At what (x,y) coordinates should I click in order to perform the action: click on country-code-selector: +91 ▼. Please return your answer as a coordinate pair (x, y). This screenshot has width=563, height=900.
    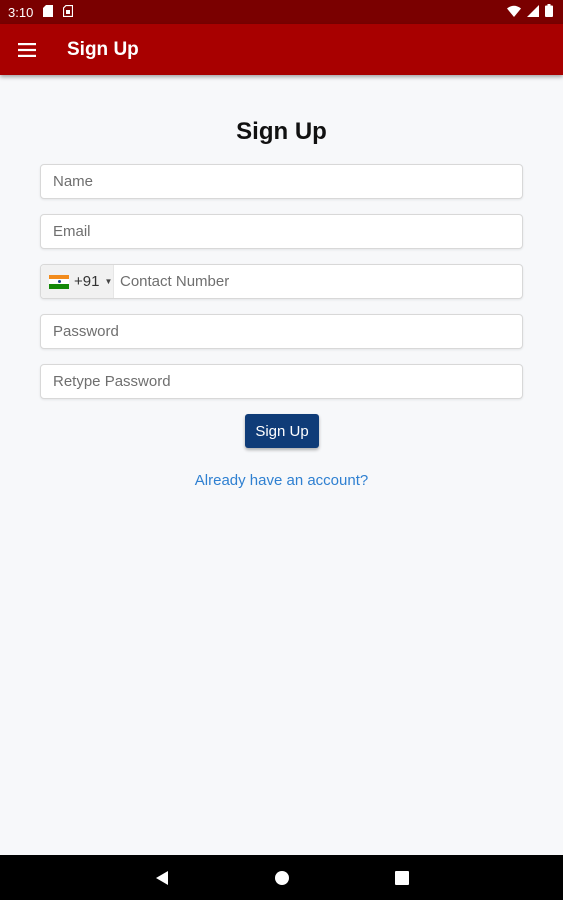
    Looking at the image, I should click on (77, 281).